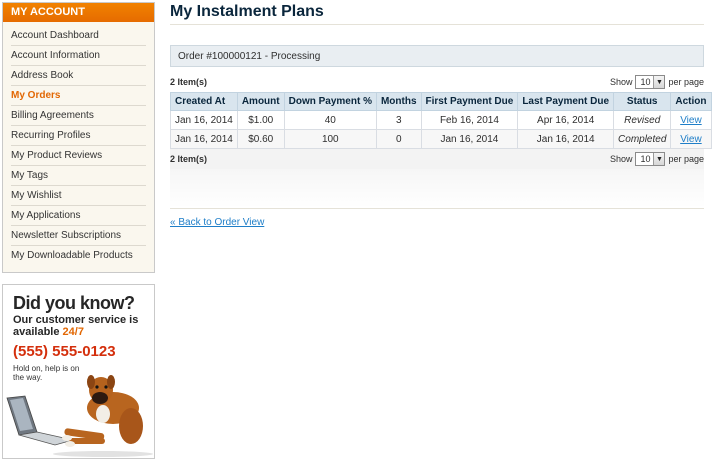 This screenshot has width=726, height=462. Describe the element at coordinates (566, 101) in the screenshot. I see `col-last-payment-due: Last Payment Due` at that location.